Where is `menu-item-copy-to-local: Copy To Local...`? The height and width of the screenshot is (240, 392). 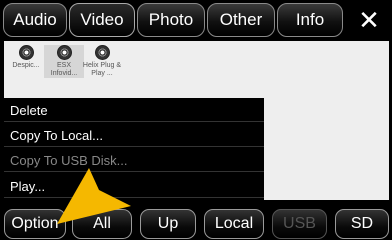
menu-item-copy-to-local: Copy To Local... is located at coordinates (134, 136).